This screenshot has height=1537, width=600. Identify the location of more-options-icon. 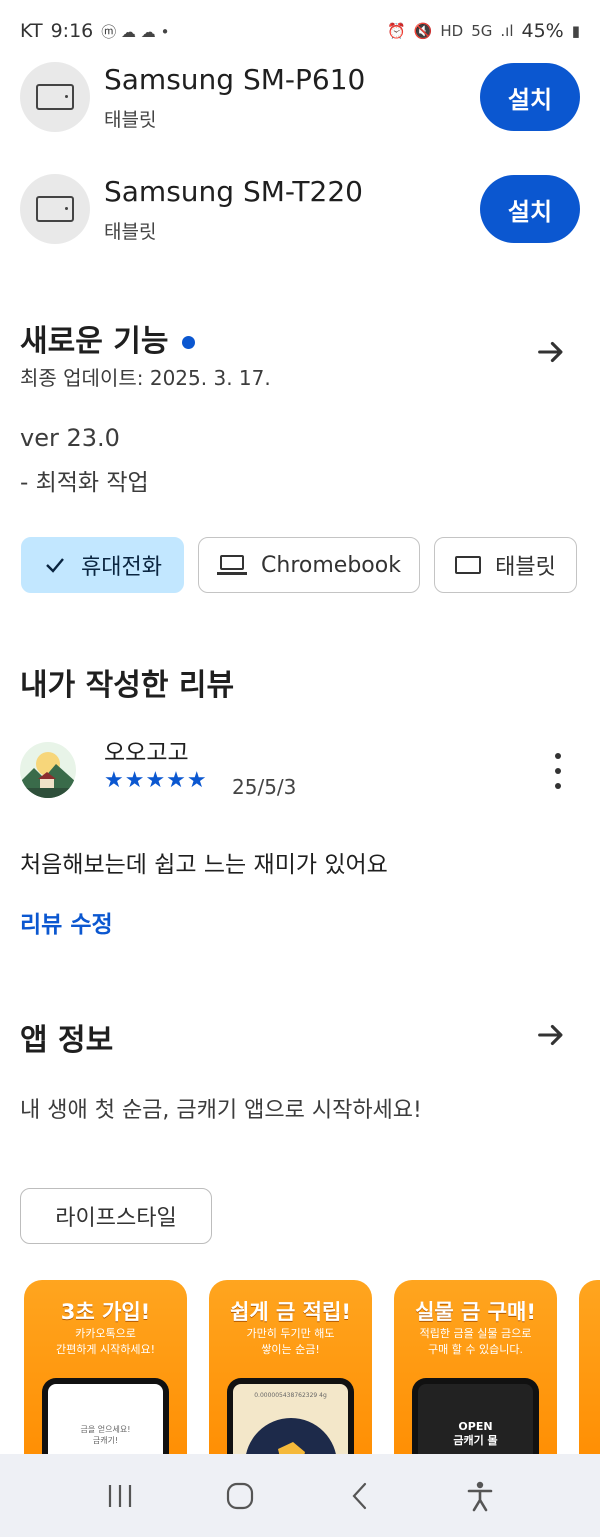
(558, 771).